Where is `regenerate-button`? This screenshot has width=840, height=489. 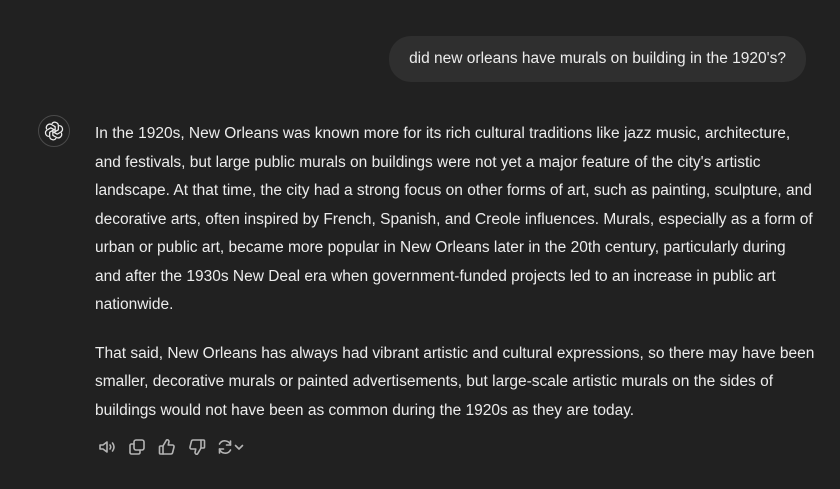
regenerate-button is located at coordinates (230, 447).